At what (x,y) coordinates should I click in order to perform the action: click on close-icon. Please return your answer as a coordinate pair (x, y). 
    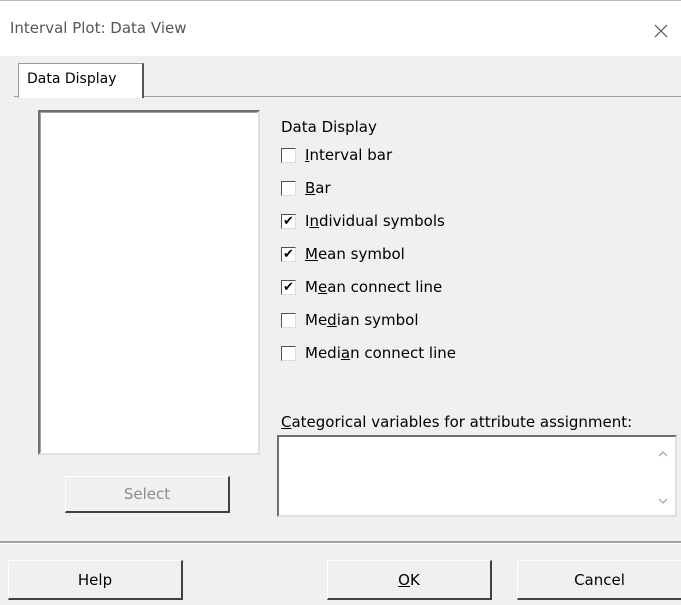
    Looking at the image, I should click on (661, 31).